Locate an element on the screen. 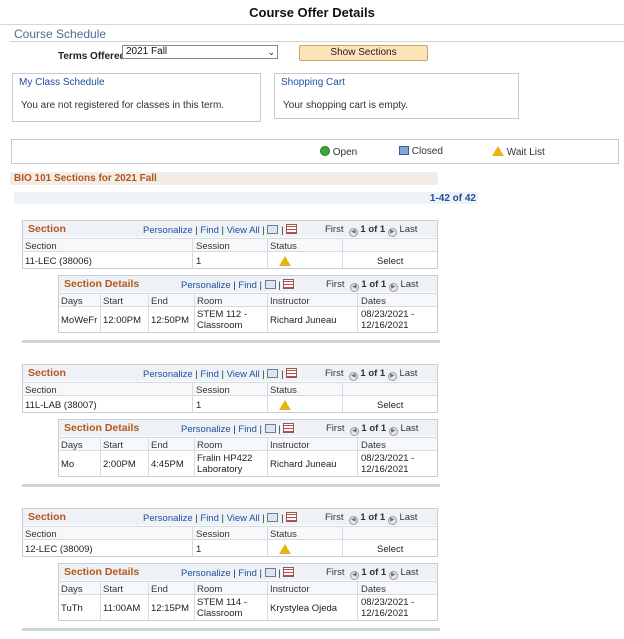 The image size is (624, 639). col-session: Session is located at coordinates (213, 390).